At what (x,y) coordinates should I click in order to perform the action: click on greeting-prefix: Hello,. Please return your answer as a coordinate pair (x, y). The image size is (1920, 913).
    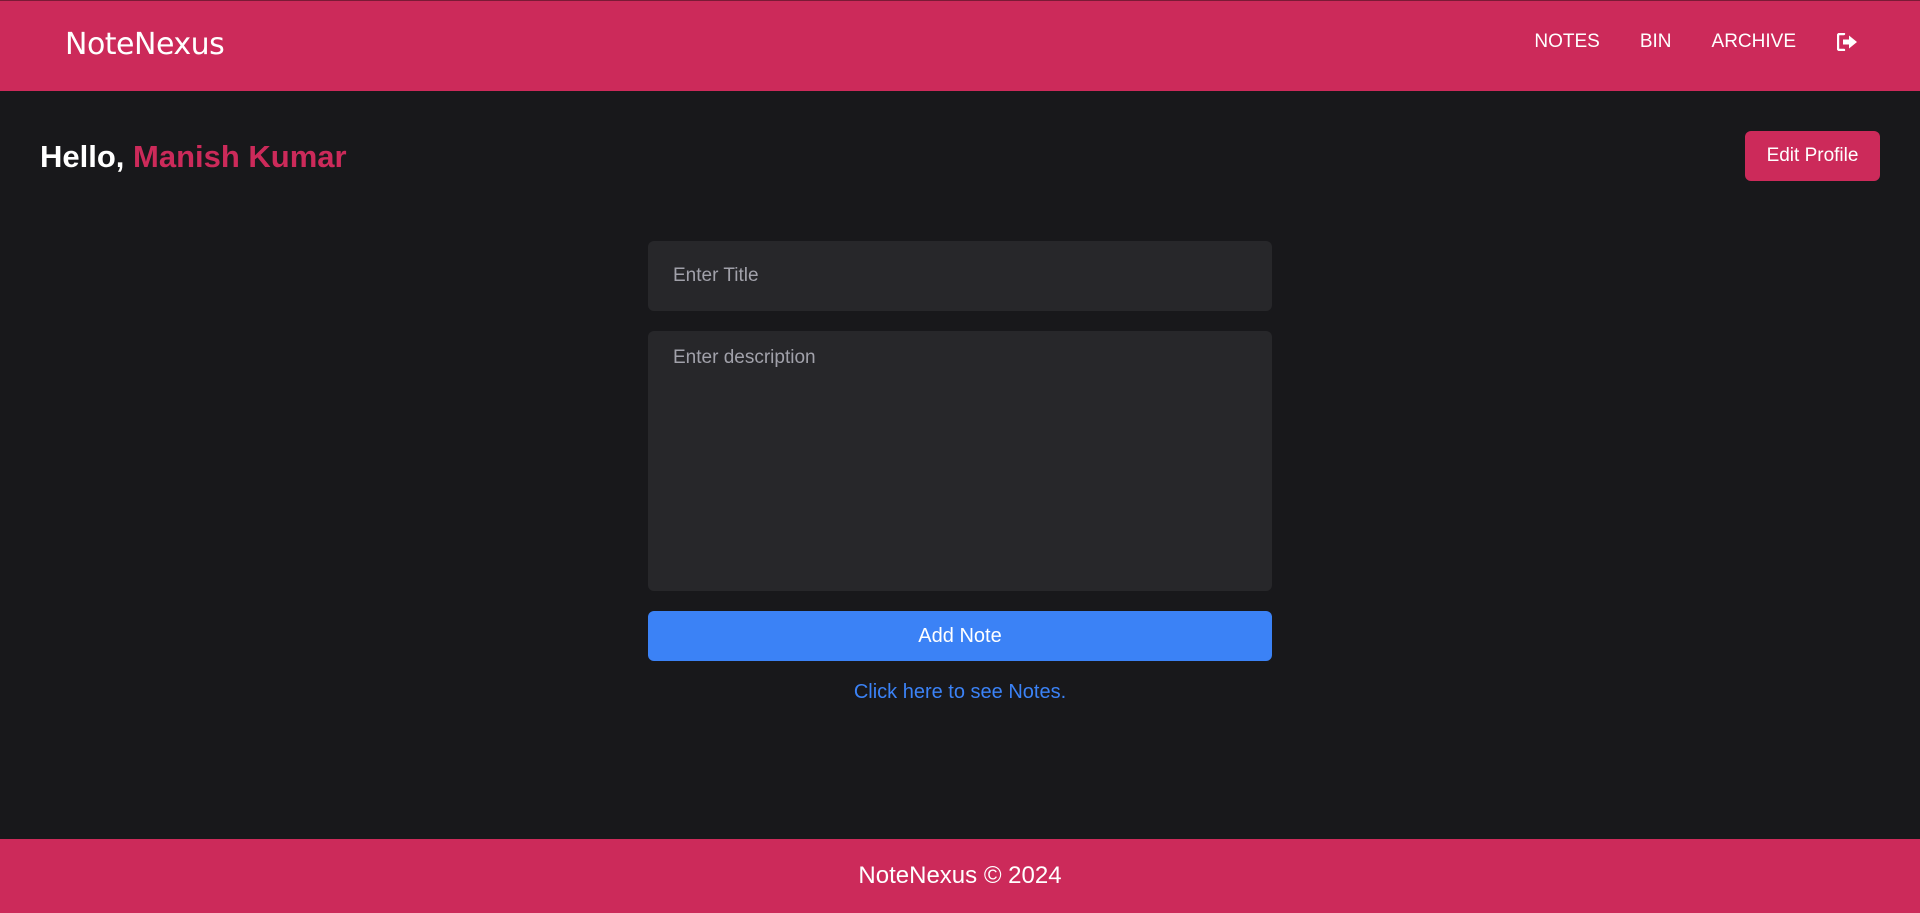
    Looking at the image, I should click on (87, 156).